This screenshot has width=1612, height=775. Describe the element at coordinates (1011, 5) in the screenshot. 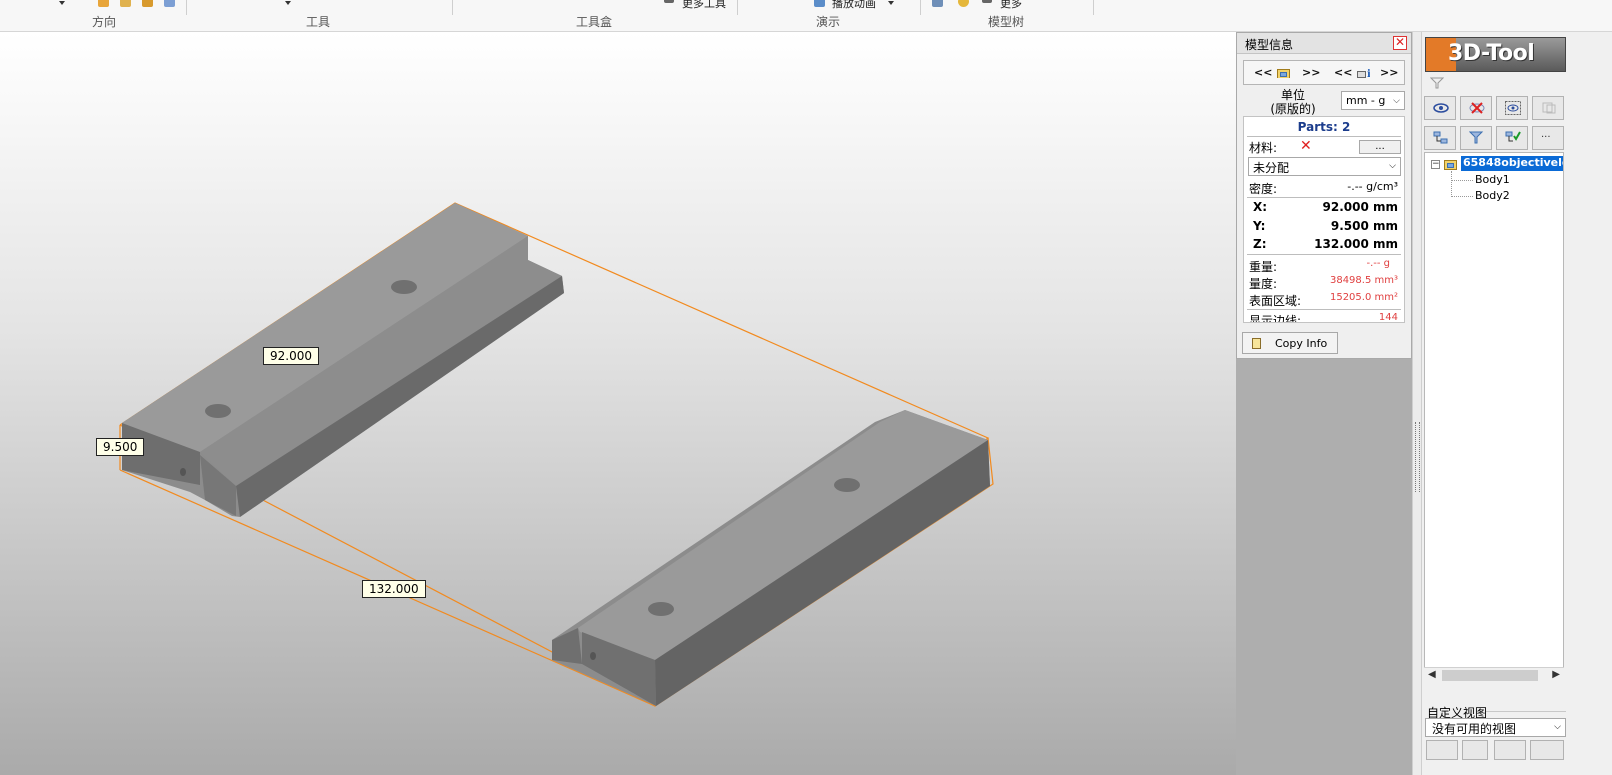

I see `more-button: 更多` at that location.